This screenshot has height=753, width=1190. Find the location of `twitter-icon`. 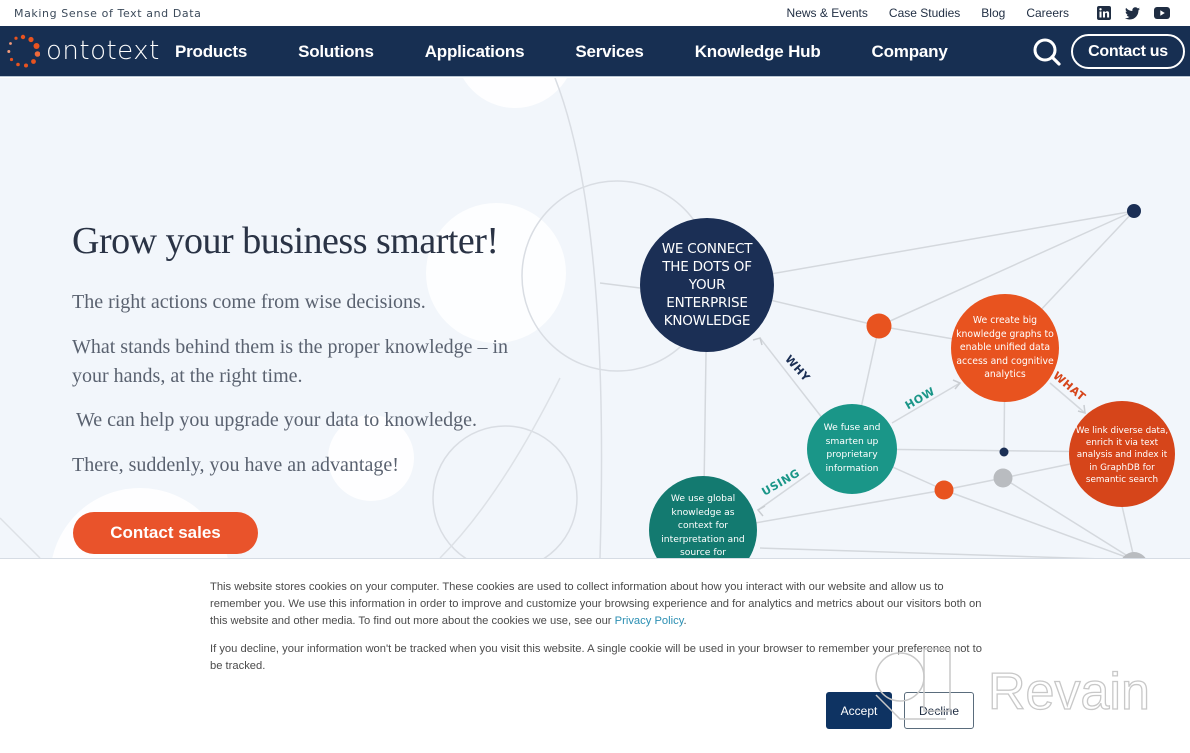

twitter-icon is located at coordinates (1132, 13).